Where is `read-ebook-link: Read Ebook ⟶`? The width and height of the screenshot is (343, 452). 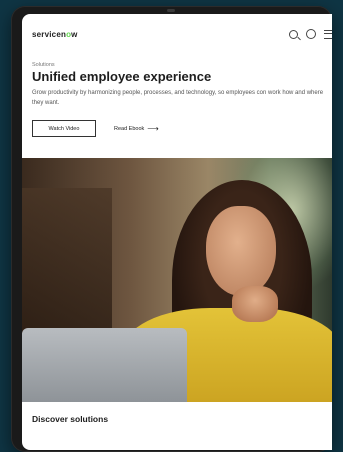
read-ebook-link: Read Ebook ⟶ is located at coordinates (136, 128).